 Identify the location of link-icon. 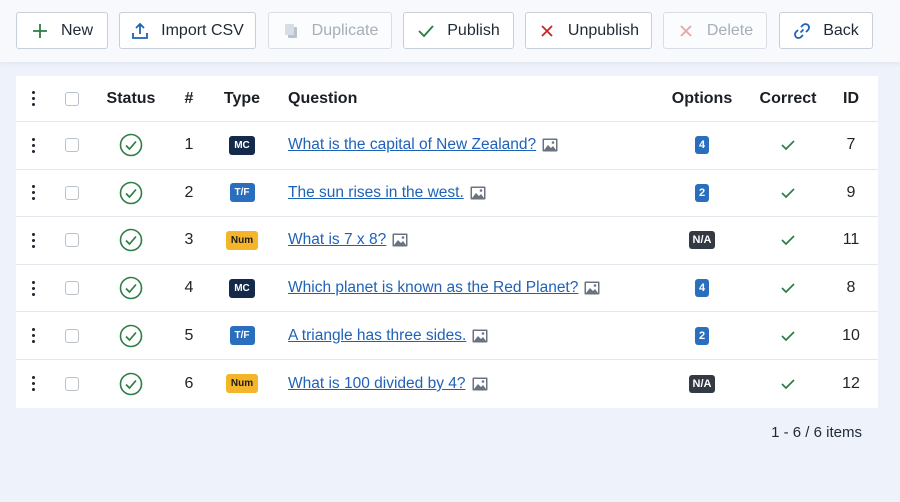
(802, 31).